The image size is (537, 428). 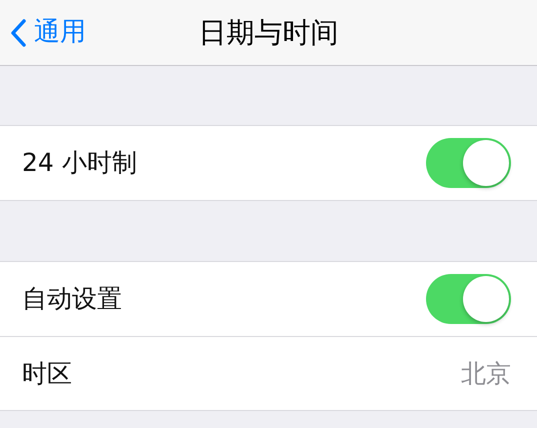 What do you see at coordinates (72, 299) in the screenshot?
I see `setting-label: 自动设置` at bounding box center [72, 299].